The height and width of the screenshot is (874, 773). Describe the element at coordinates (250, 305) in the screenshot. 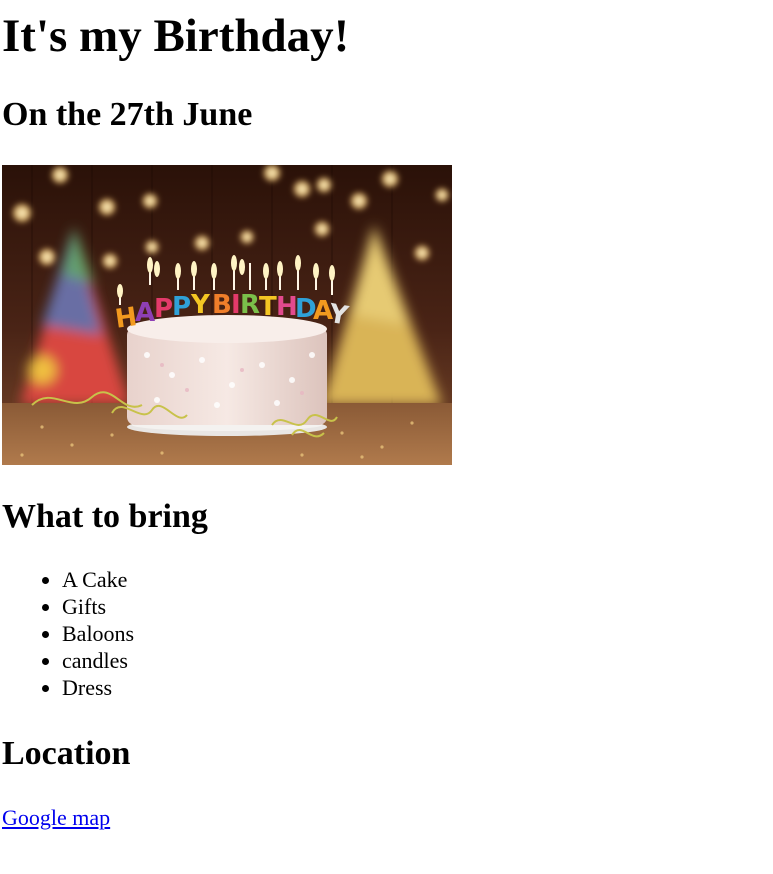

I see `svg-text: R` at that location.